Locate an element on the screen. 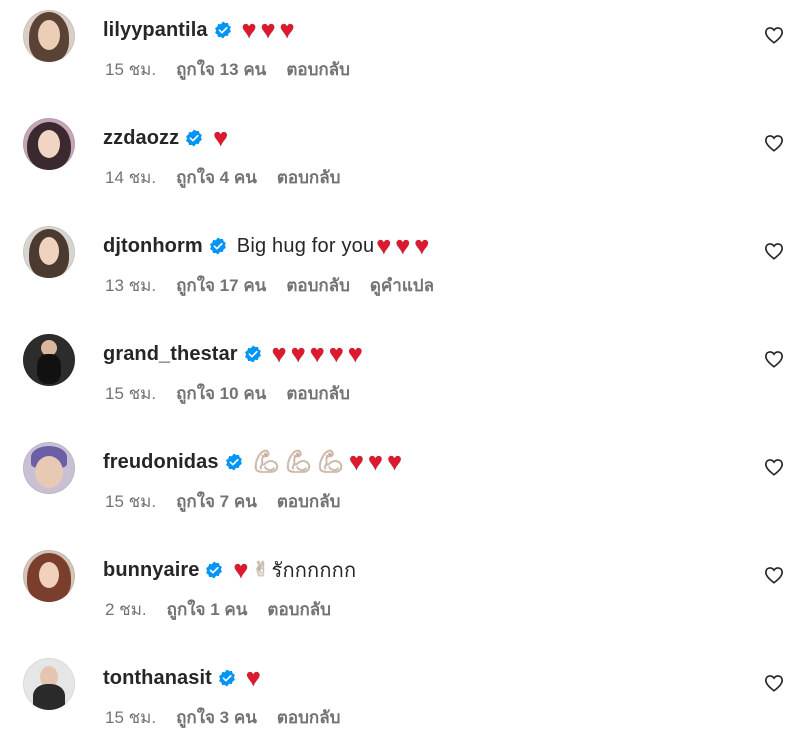  comment-text: ♥ ♥ ♥ is located at coordinates (270, 29).